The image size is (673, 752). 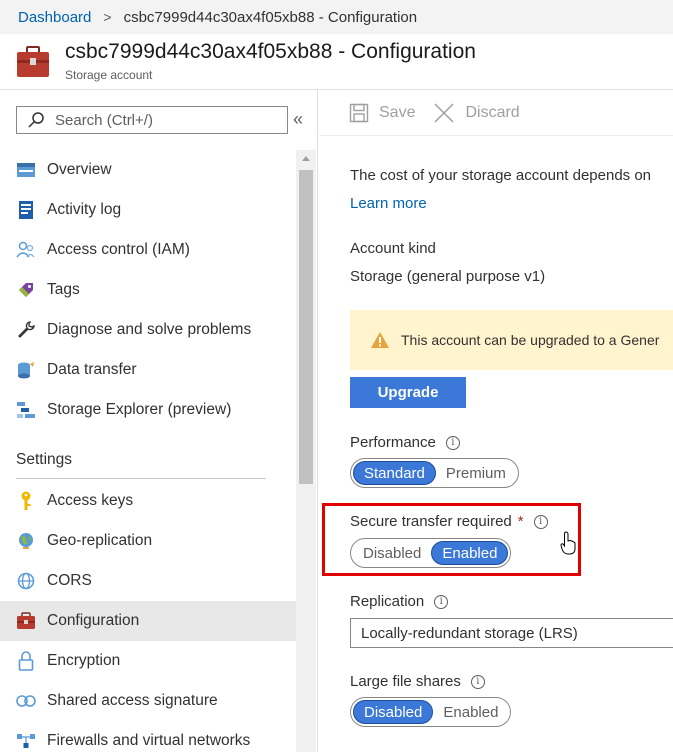 I want to click on scrollbar-thumb, so click(x=306, y=327).